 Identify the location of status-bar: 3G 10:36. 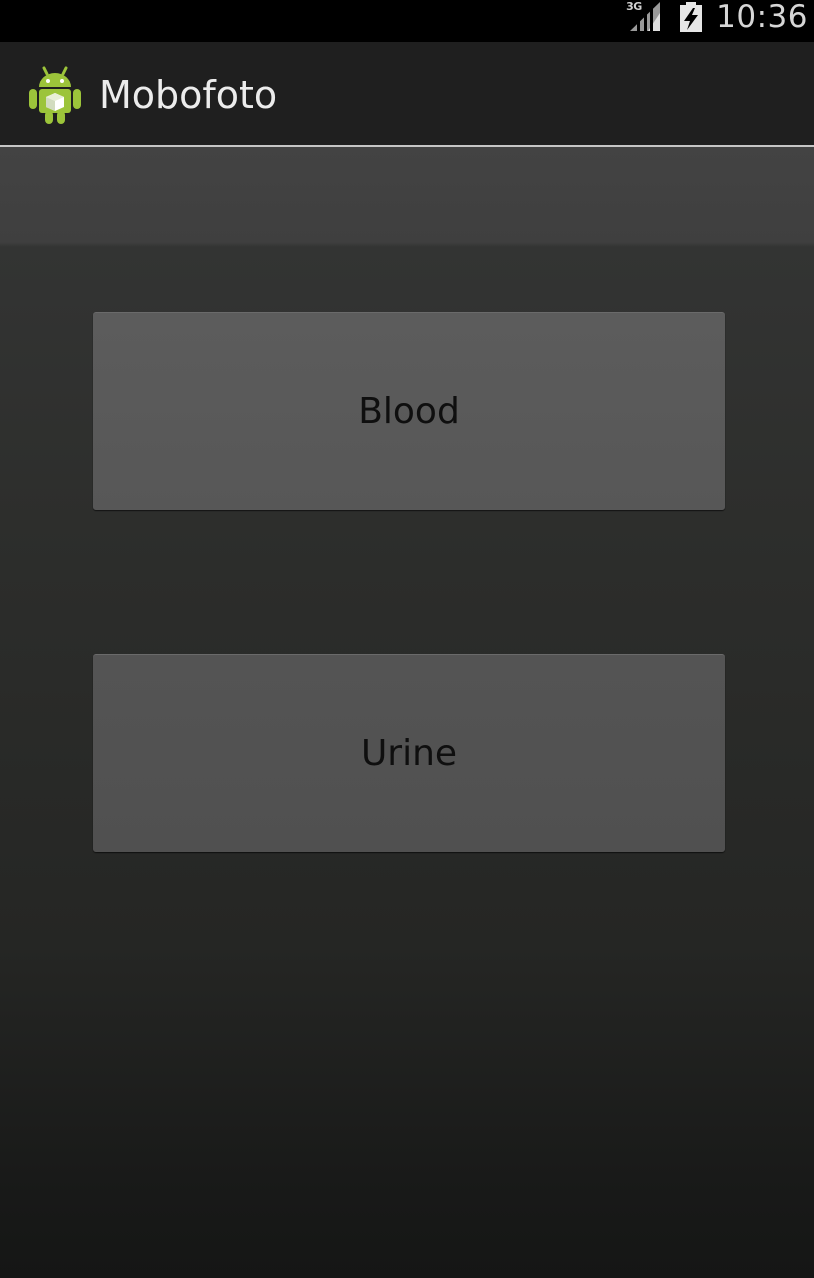
(407, 21).